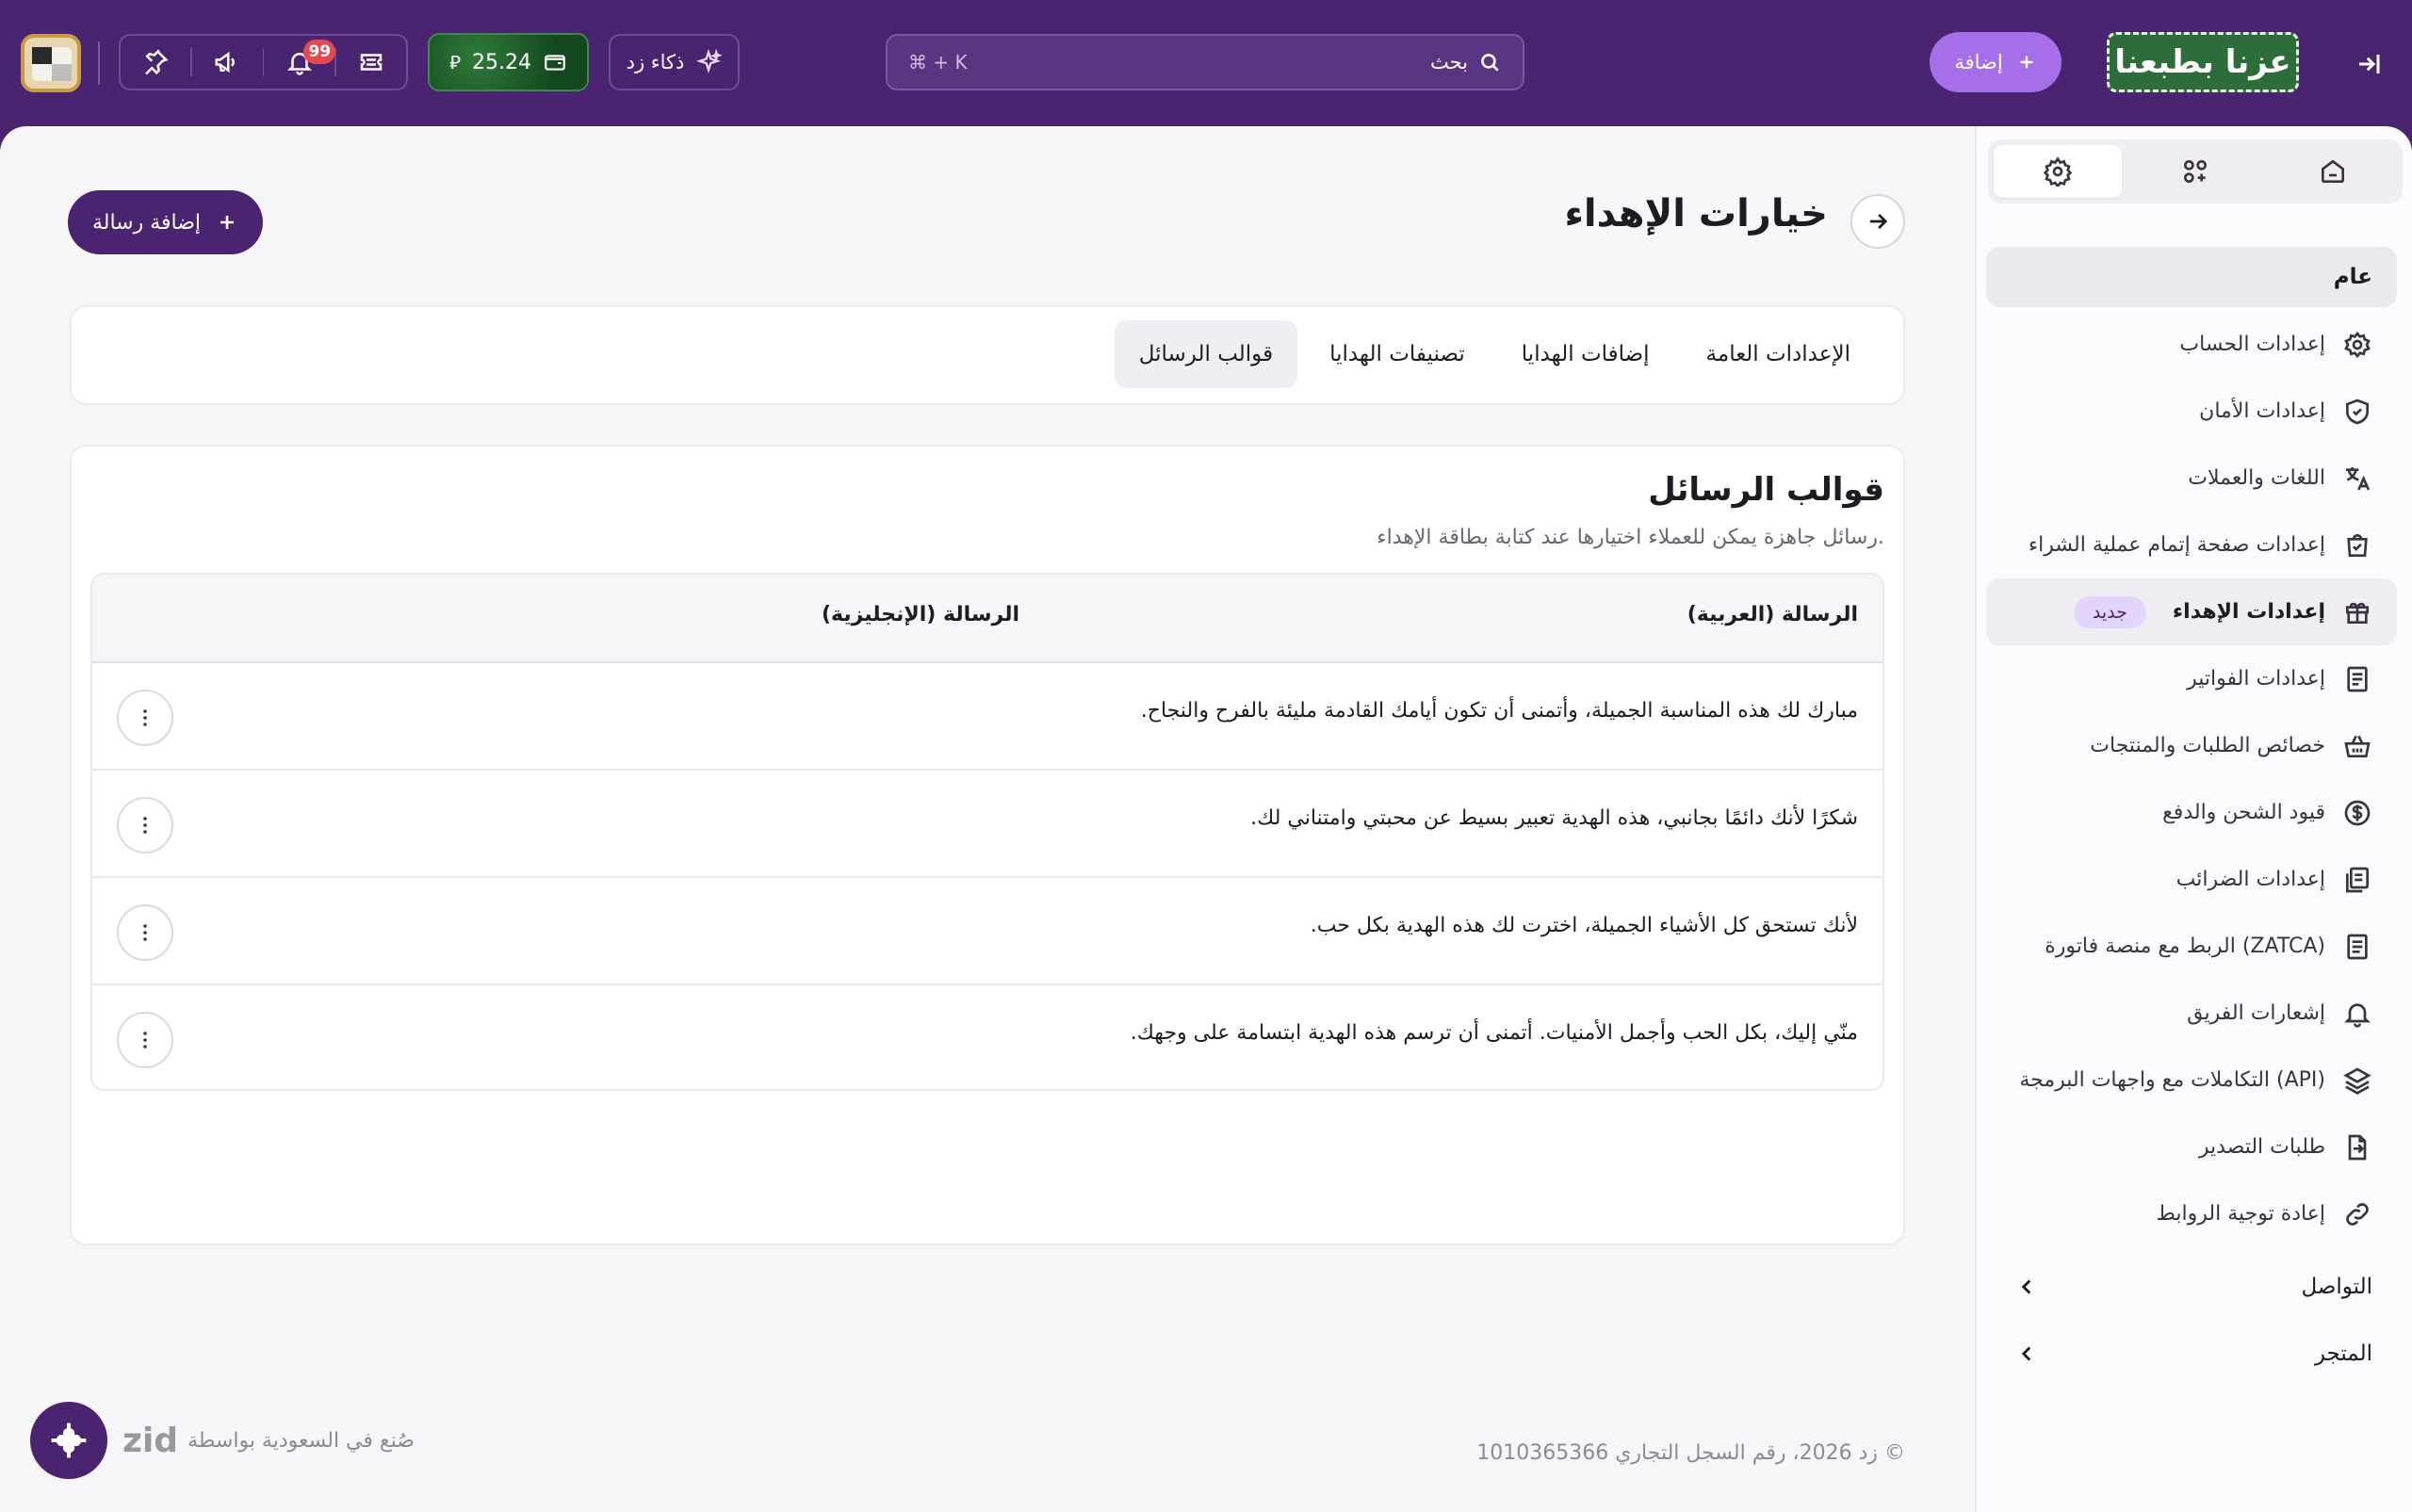 The width and height of the screenshot is (2412, 1512). I want to click on wallet-amount: 25.24, so click(501, 62).